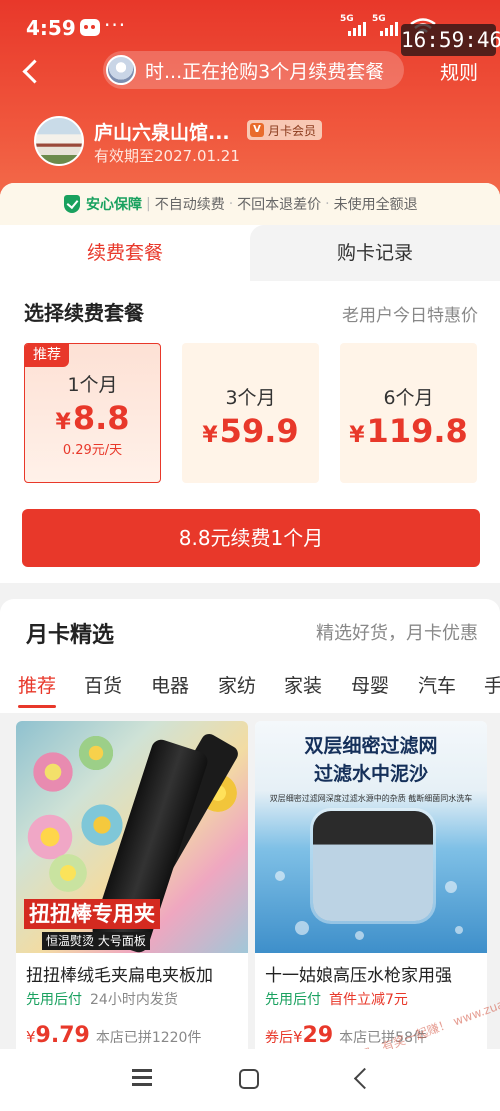 Image resolution: width=500 pixels, height=1111 pixels. Describe the element at coordinates (119, 976) in the screenshot. I see `product-title: 扭扭棒绒毛夹扁电夹板加` at that location.